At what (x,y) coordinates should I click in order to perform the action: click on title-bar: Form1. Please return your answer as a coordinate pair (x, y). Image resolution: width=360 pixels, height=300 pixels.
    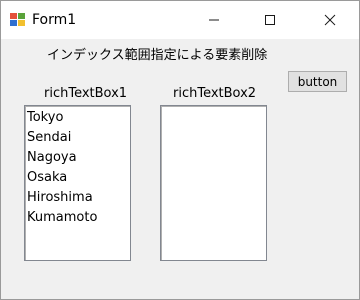
    Looking at the image, I should click on (180, 20).